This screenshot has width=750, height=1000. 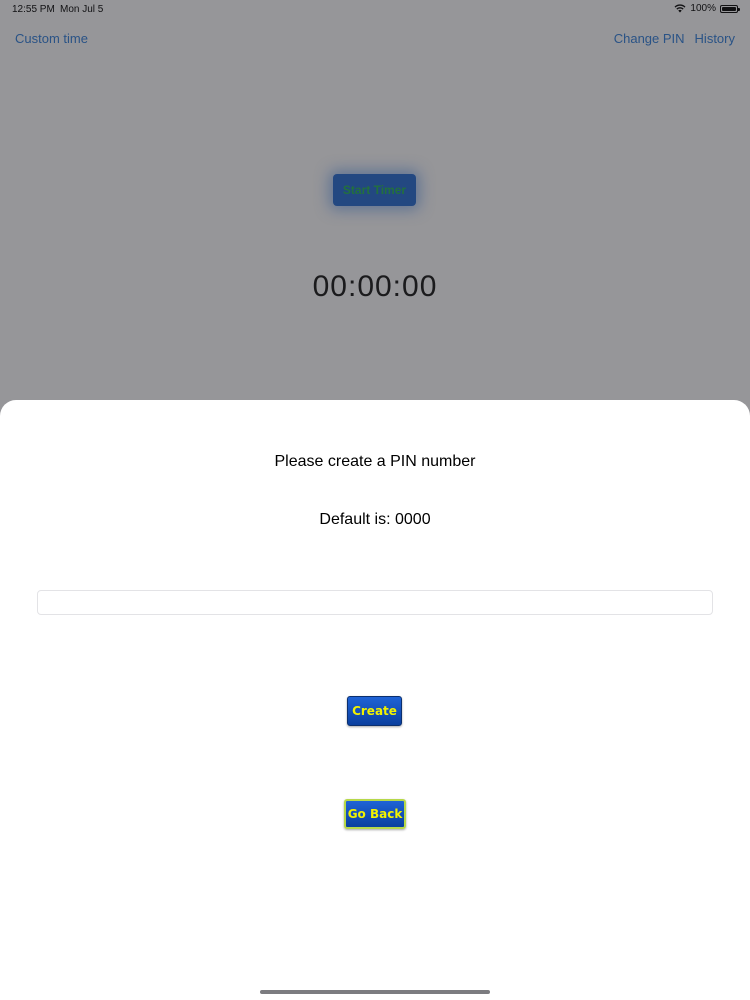 I want to click on home-indicator, so click(x=375, y=992).